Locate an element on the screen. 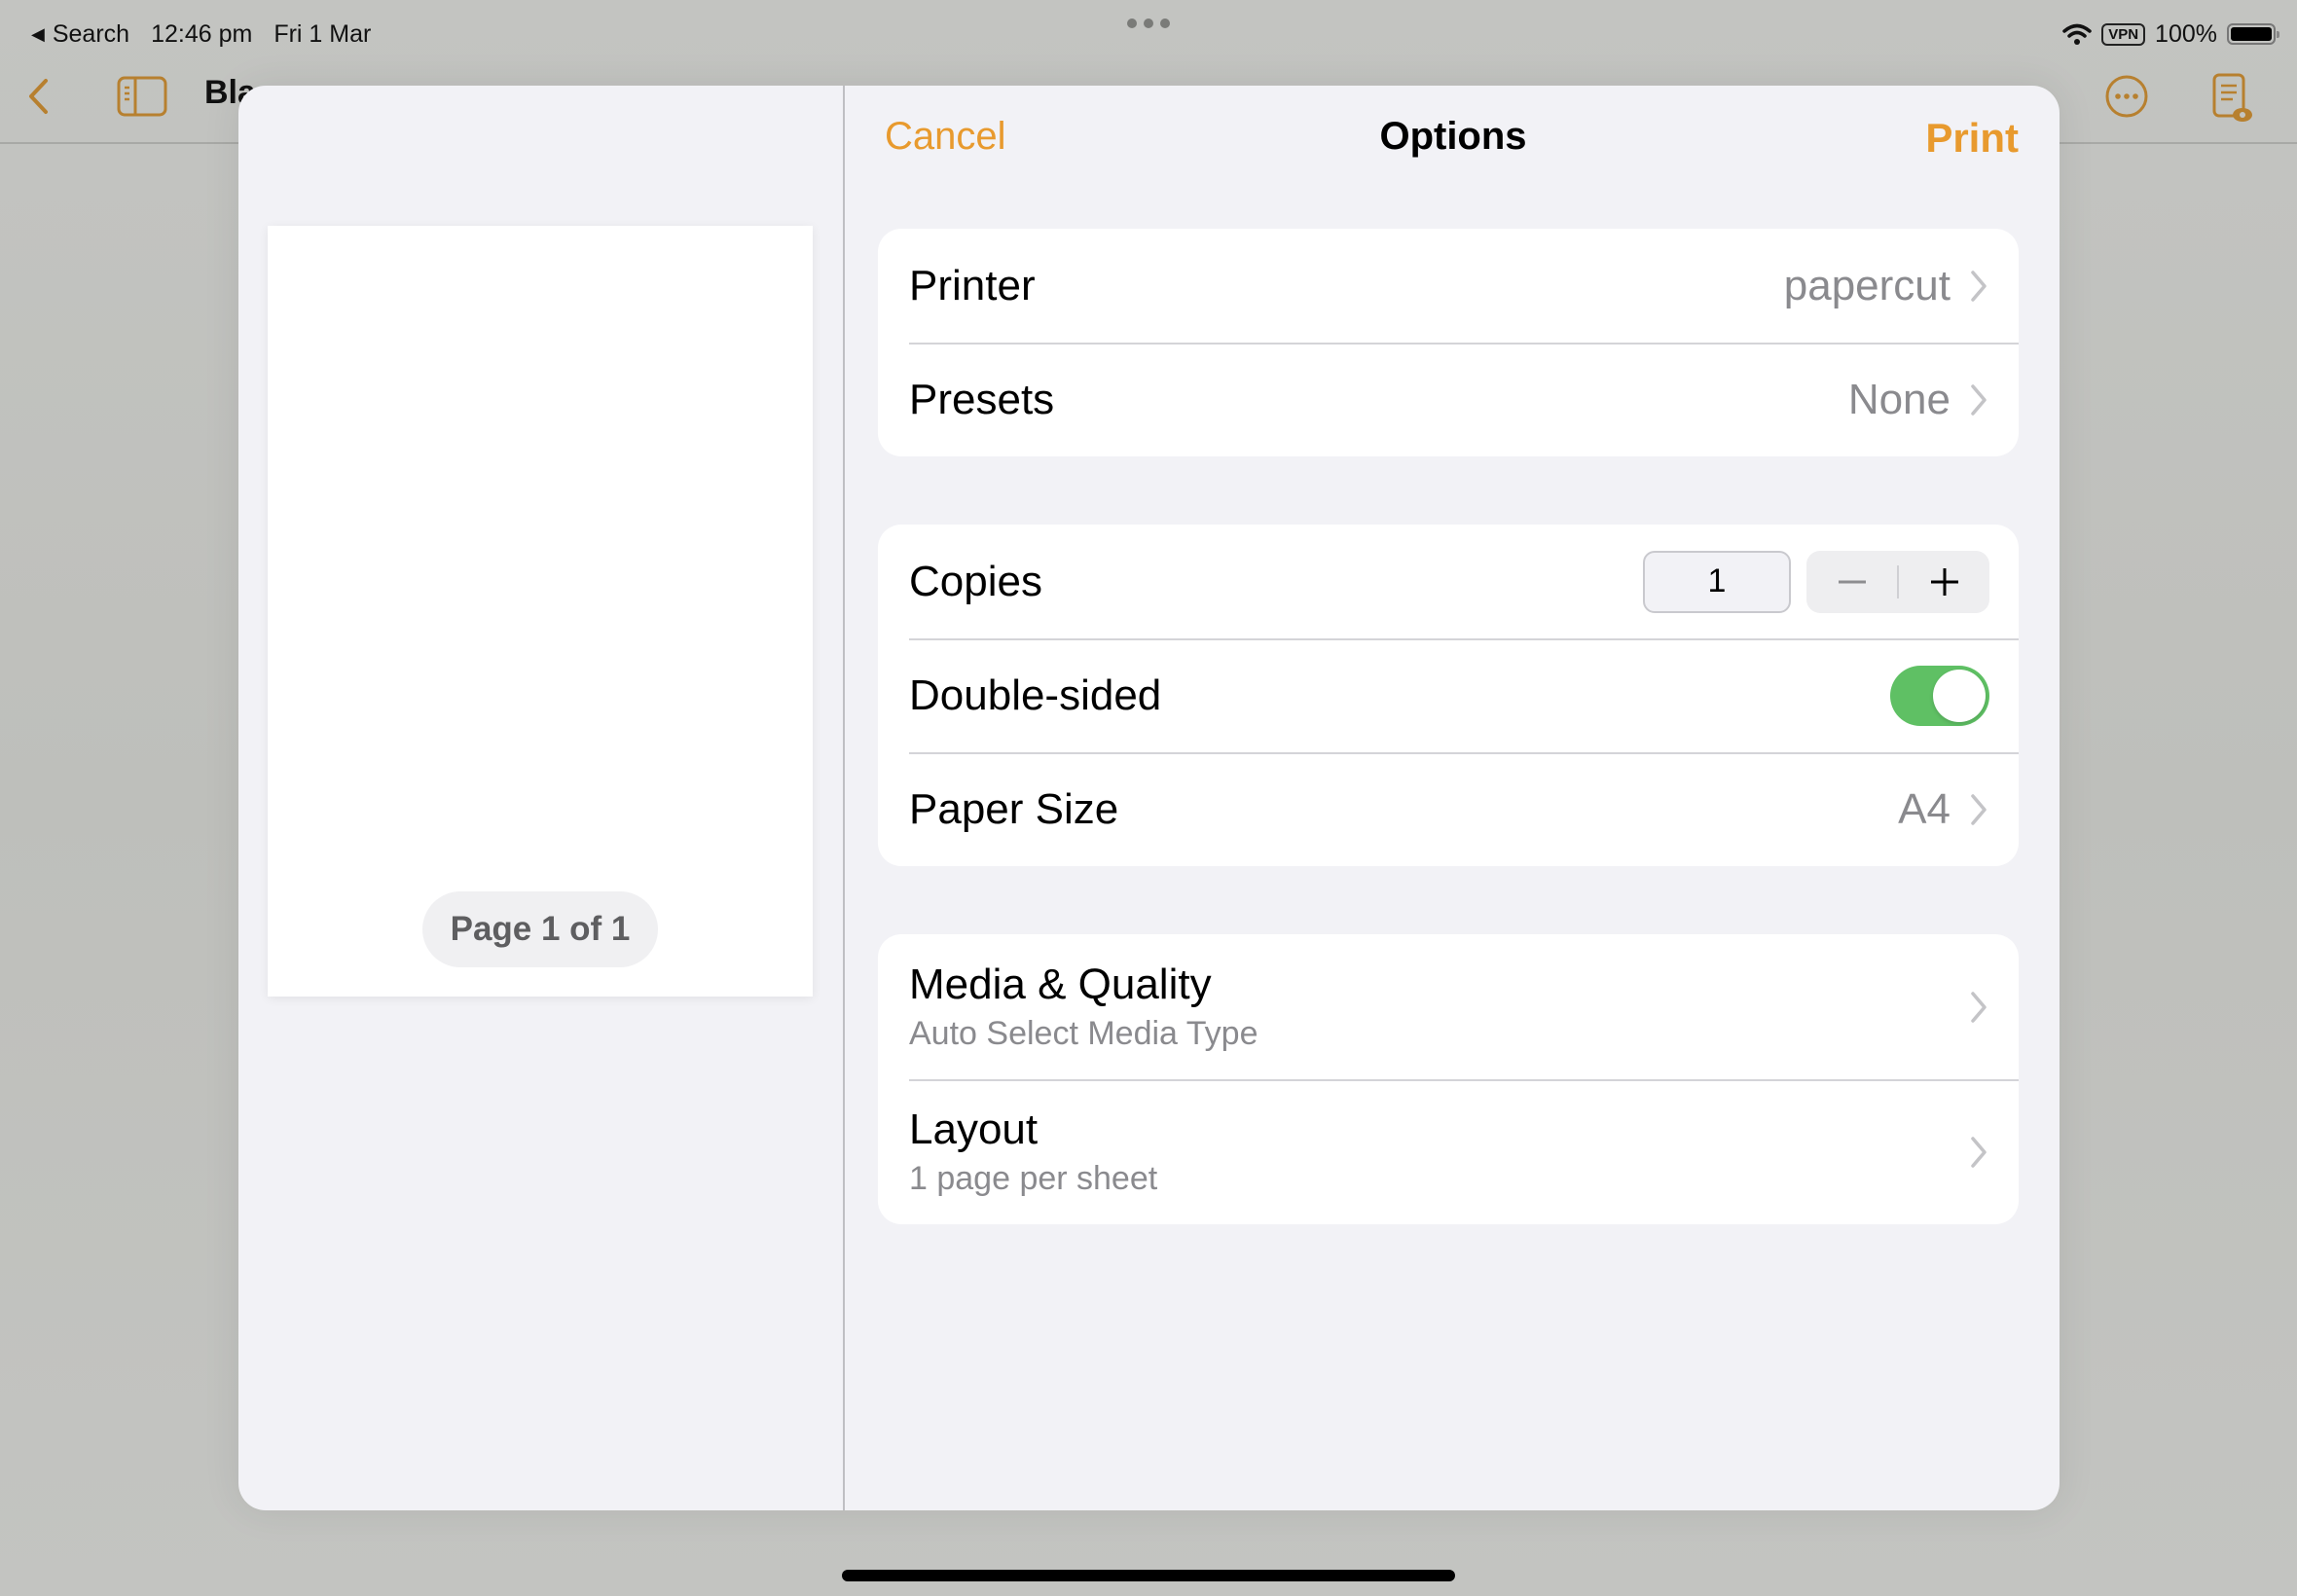 Image resolution: width=2297 pixels, height=1596 pixels. home-indicator is located at coordinates (1148, 1575).